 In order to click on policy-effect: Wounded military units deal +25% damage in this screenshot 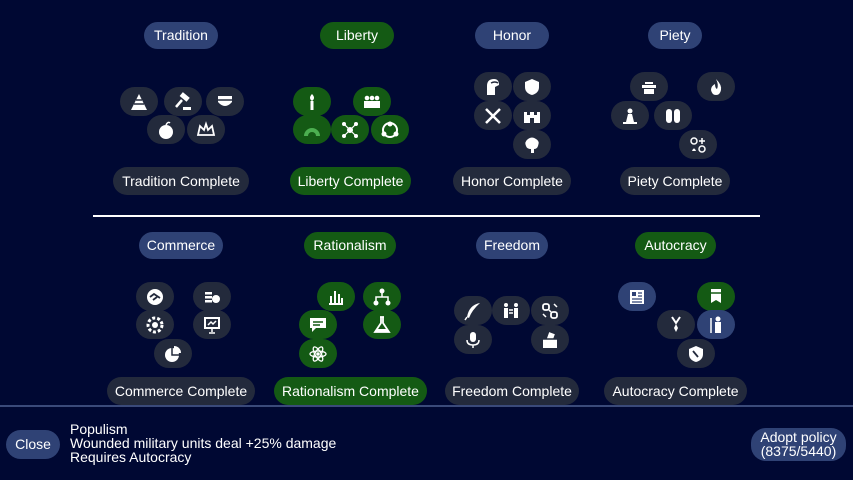, I will do `click(203, 443)`.